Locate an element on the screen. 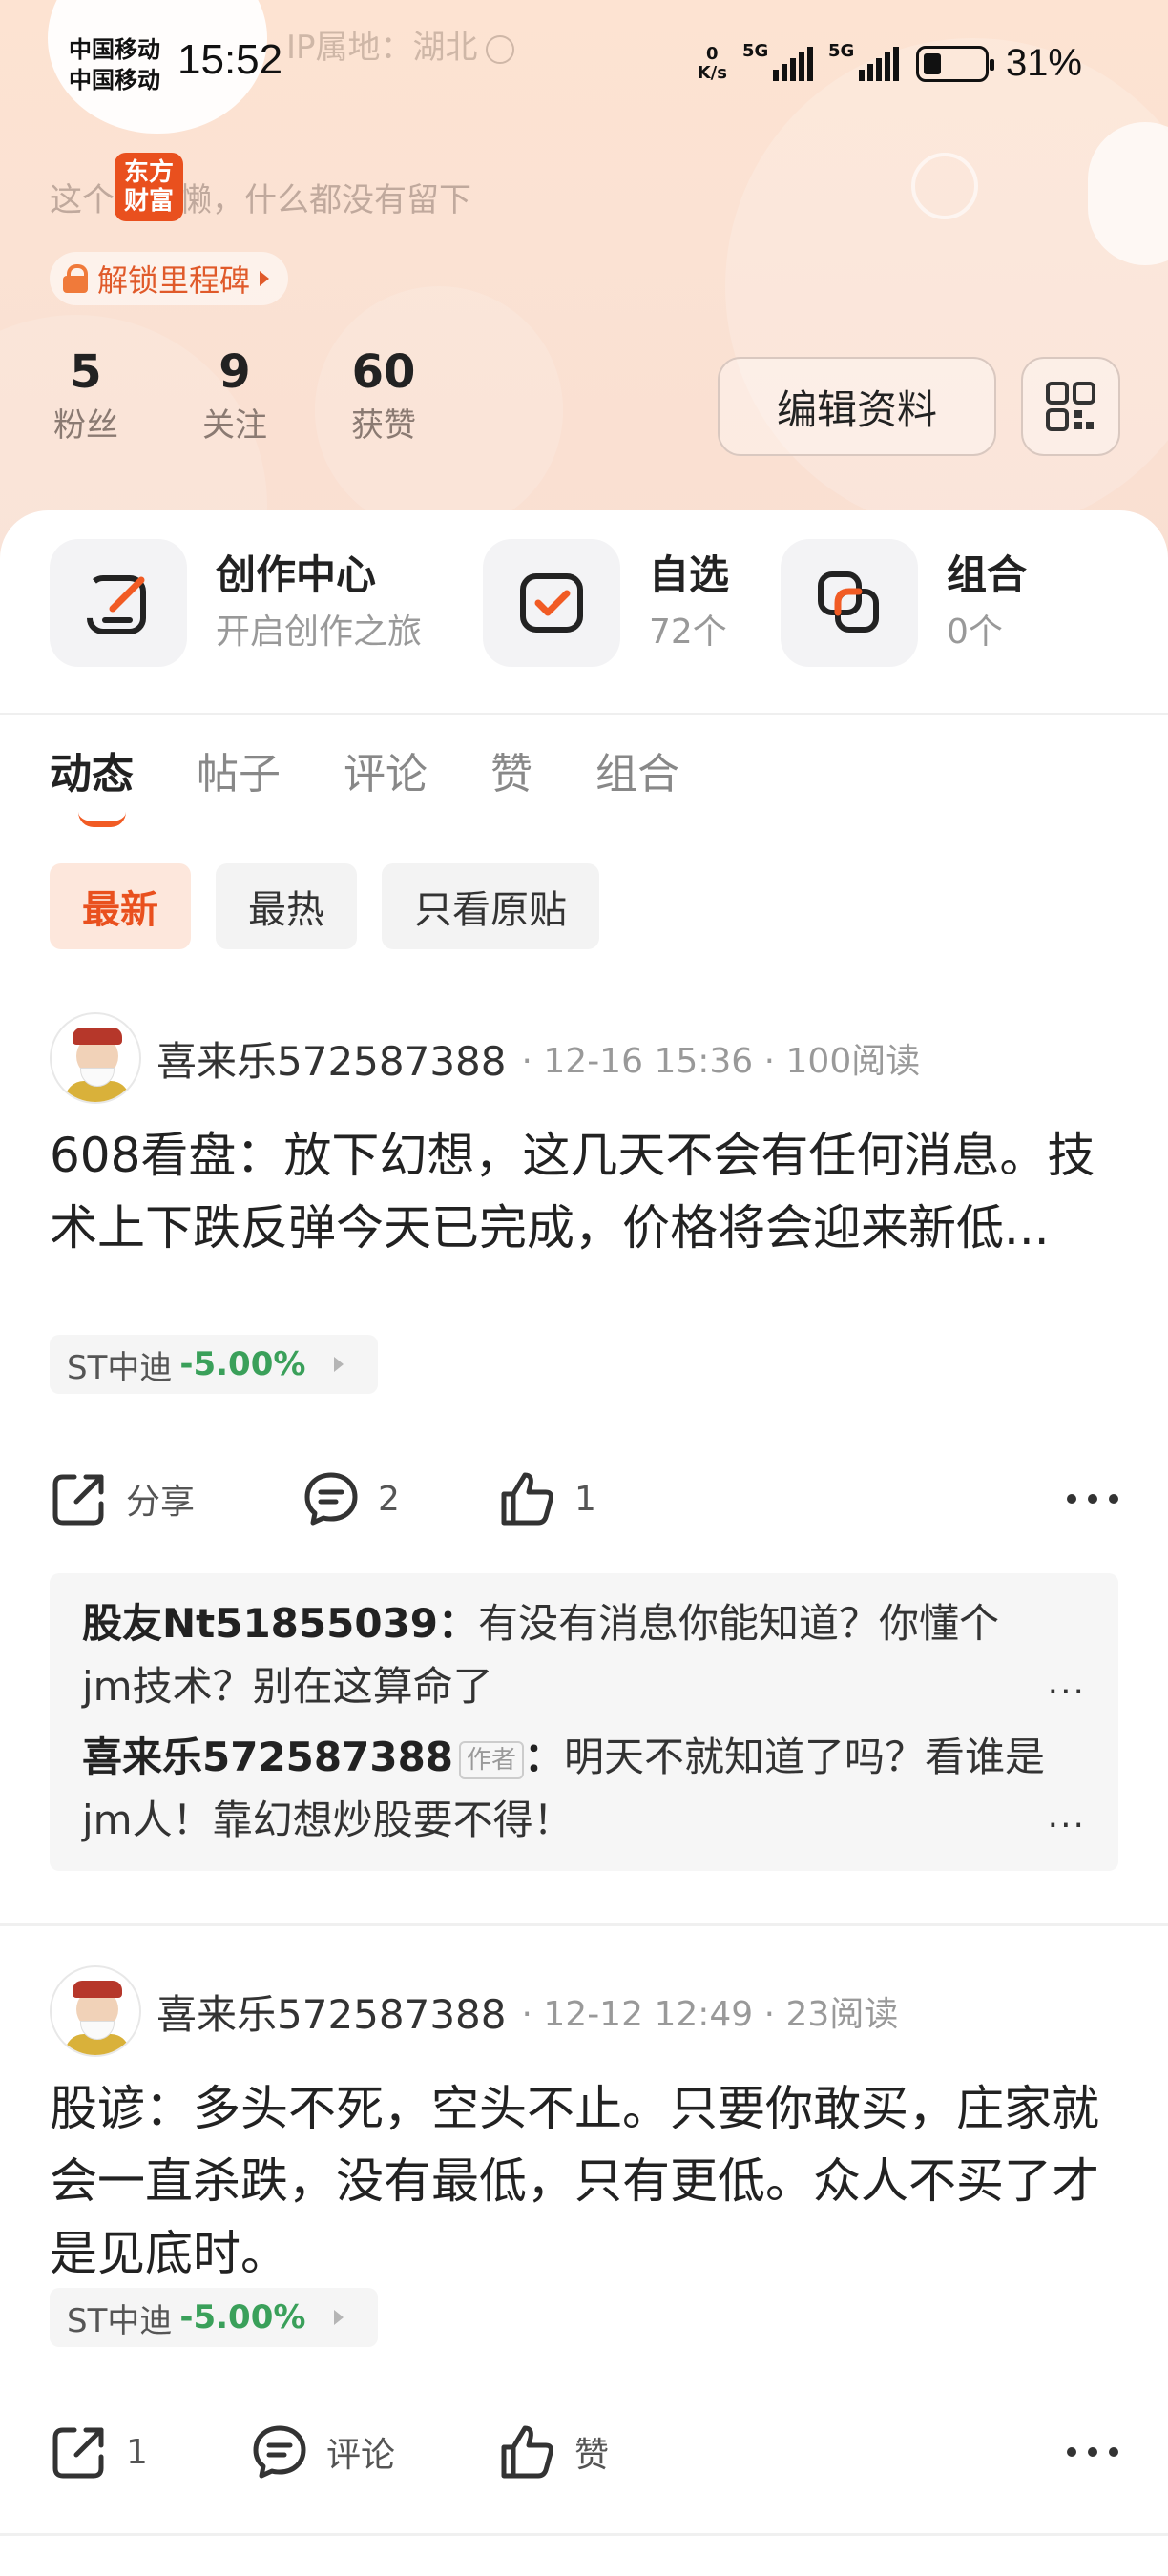  quick-link-subtitle: 0个 is located at coordinates (975, 632).